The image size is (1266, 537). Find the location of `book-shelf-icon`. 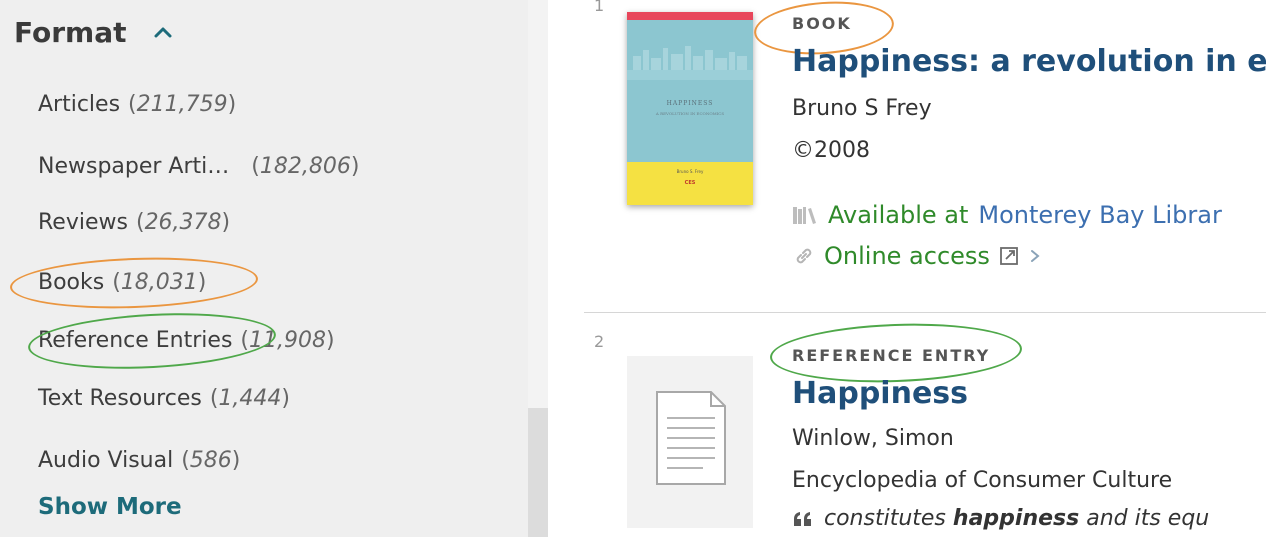

book-shelf-icon is located at coordinates (804, 215).